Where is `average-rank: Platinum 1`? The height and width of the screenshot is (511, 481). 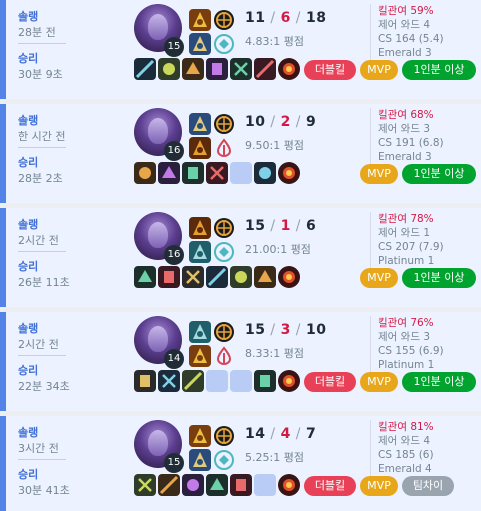 average-rank: Platinum 1 is located at coordinates (406, 261).